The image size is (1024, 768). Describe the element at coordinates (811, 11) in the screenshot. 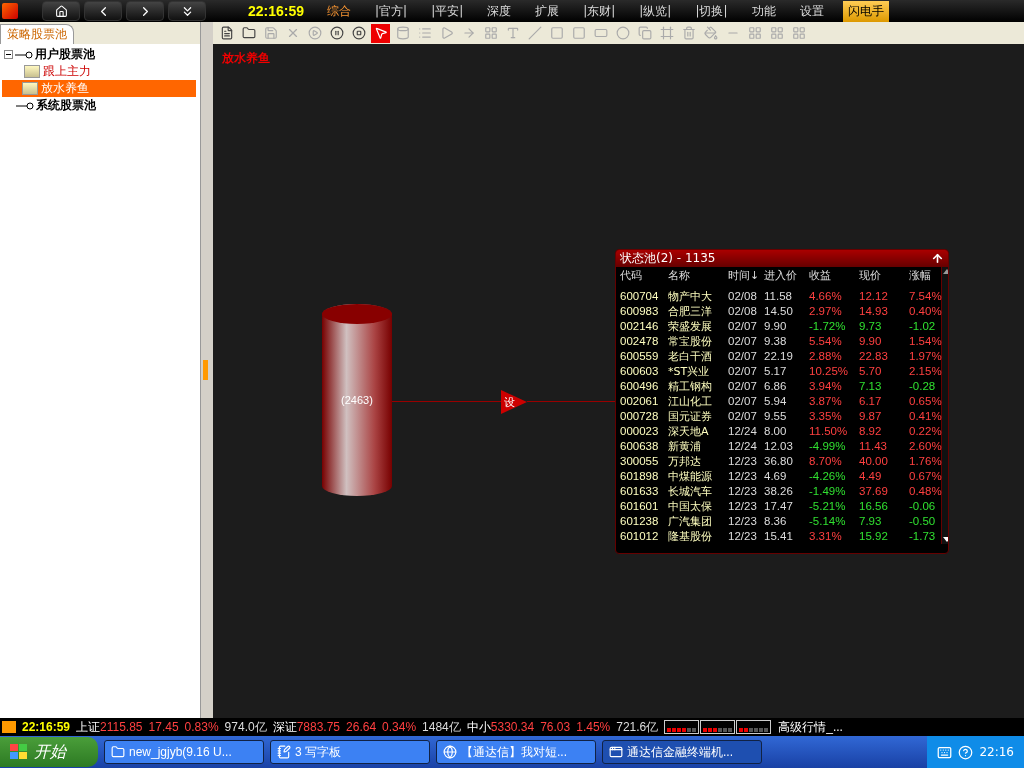

I see `menu-item: 设置` at that location.